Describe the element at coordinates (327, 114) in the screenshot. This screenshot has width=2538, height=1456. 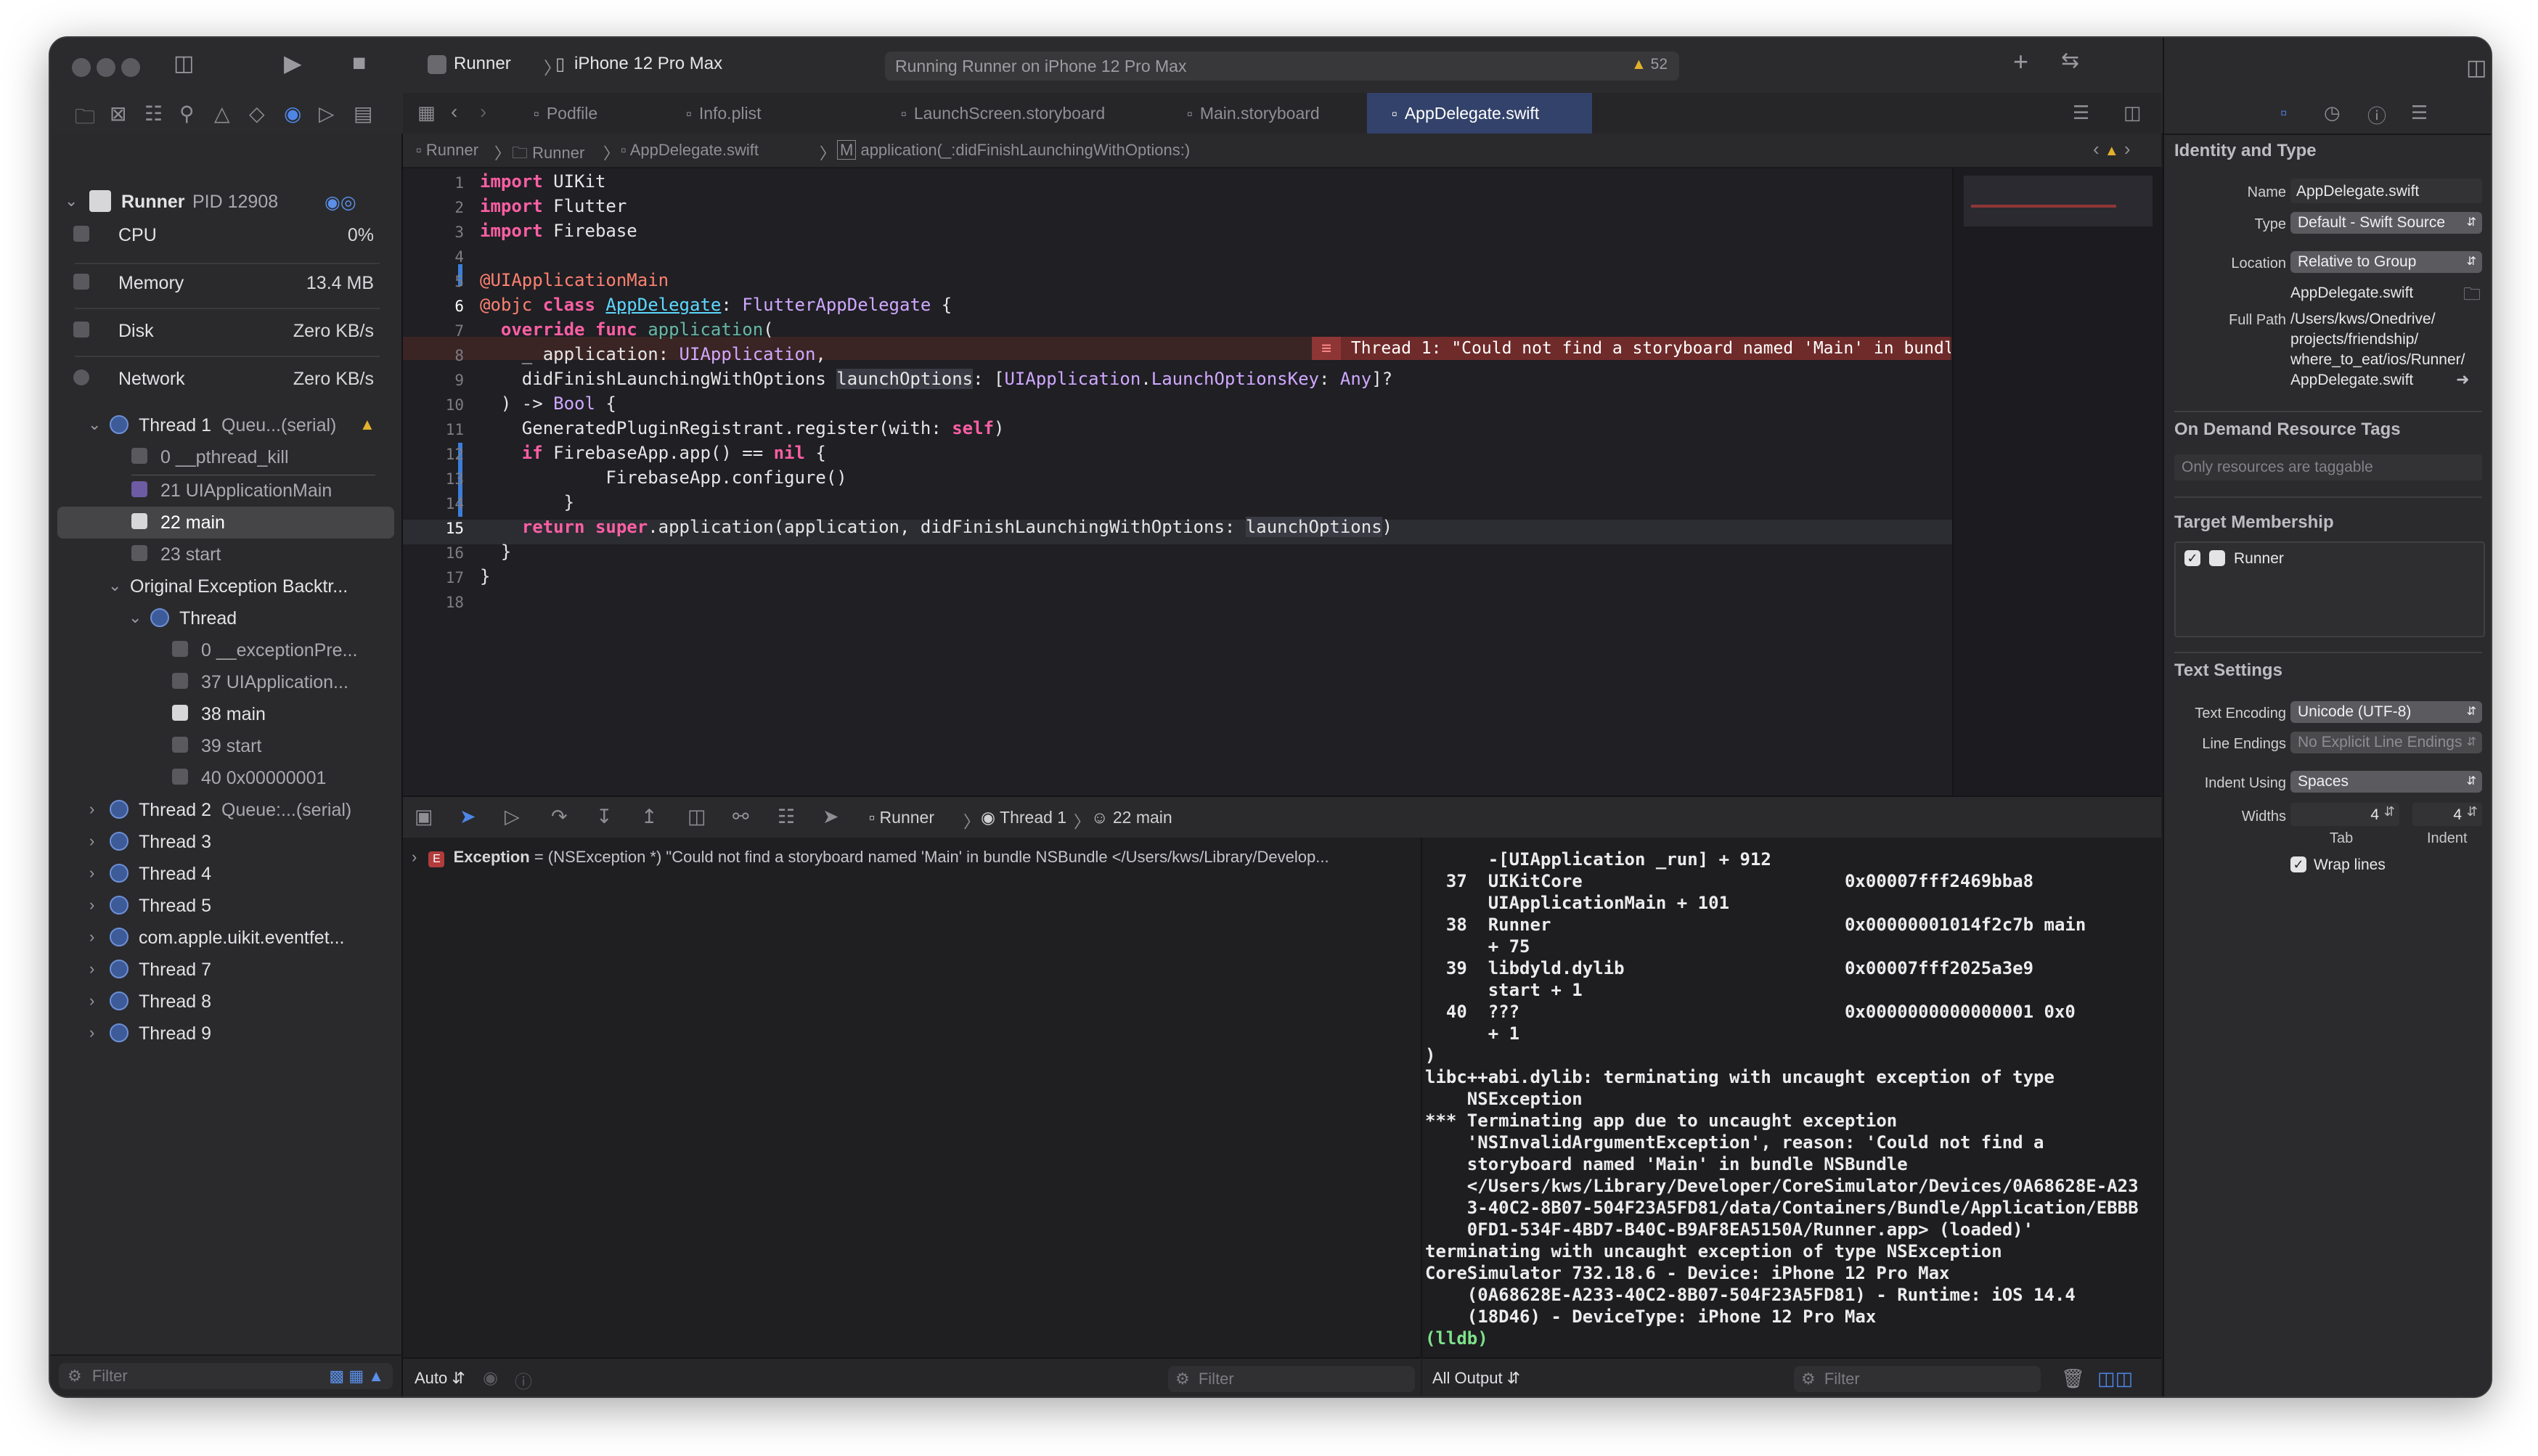
I see `breakpoint-icon: ▷` at that location.